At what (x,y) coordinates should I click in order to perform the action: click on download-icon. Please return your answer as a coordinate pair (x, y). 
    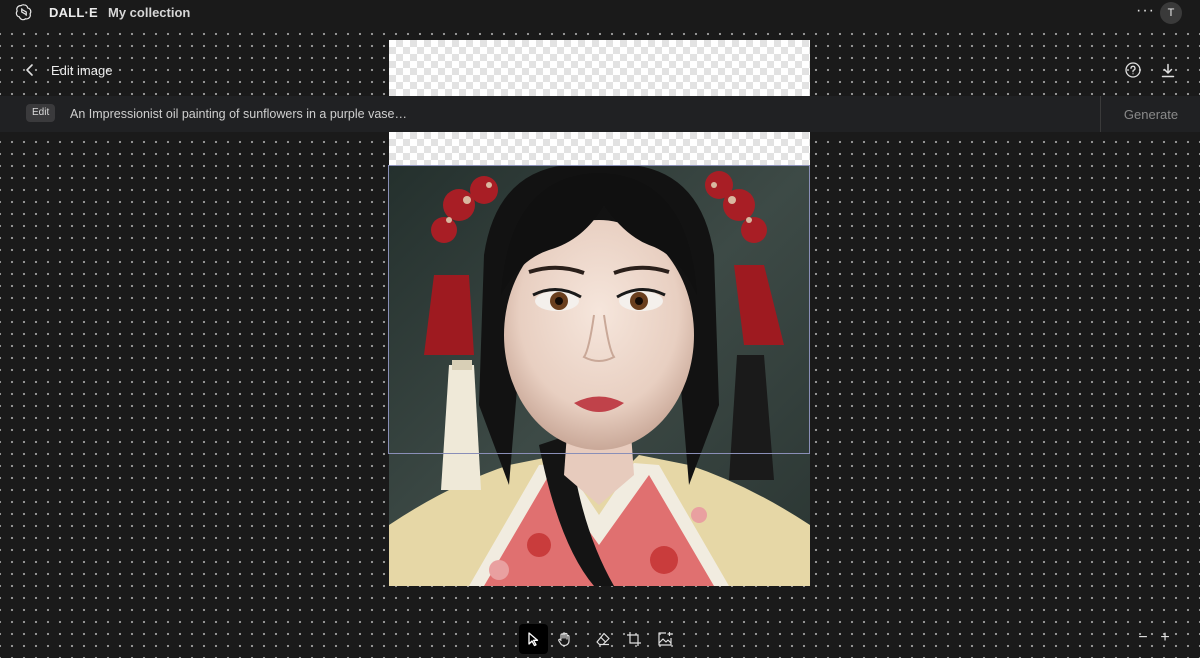
    Looking at the image, I should click on (1168, 70).